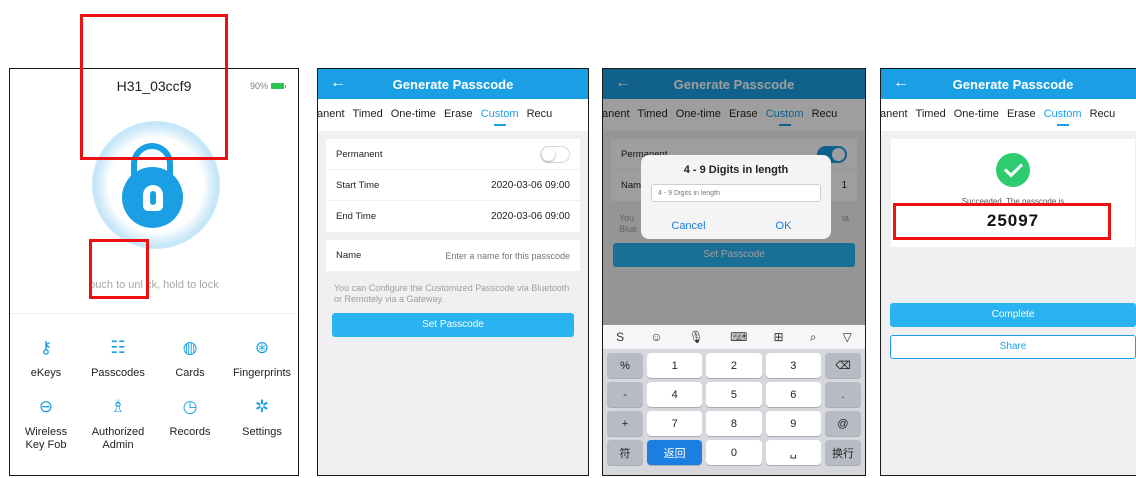 The height and width of the screenshot is (478, 1136). What do you see at coordinates (530, 185) in the screenshot?
I see `start-time-value: 2020-03-06 09:00` at bounding box center [530, 185].